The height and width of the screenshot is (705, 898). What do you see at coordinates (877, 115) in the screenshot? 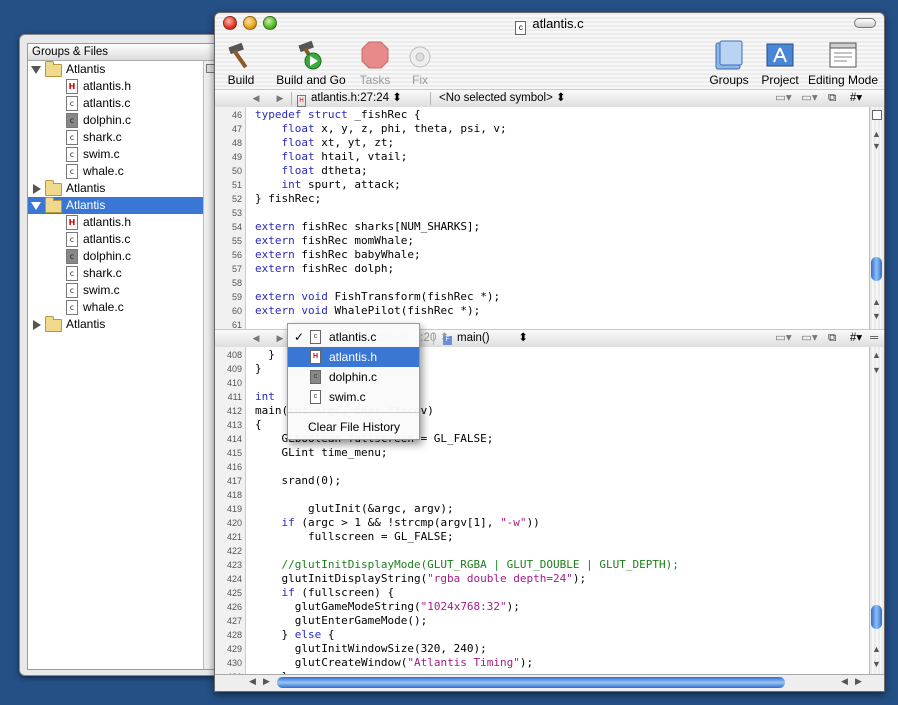
I see `split-pane-icon` at bounding box center [877, 115].